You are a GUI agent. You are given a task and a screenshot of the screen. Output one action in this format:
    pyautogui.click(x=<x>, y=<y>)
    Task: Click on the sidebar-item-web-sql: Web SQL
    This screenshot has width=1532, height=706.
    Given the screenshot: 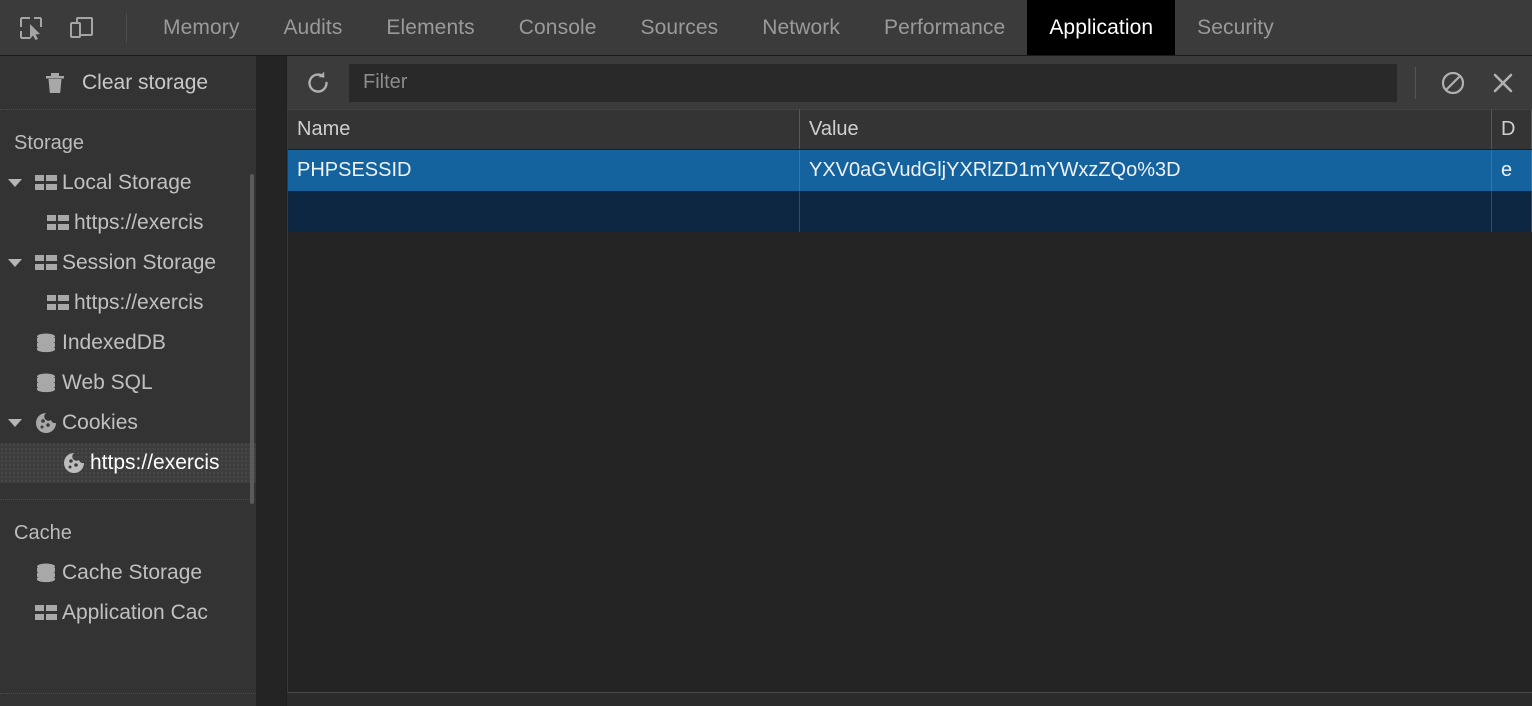 What is the action you would take?
    pyautogui.click(x=128, y=383)
    